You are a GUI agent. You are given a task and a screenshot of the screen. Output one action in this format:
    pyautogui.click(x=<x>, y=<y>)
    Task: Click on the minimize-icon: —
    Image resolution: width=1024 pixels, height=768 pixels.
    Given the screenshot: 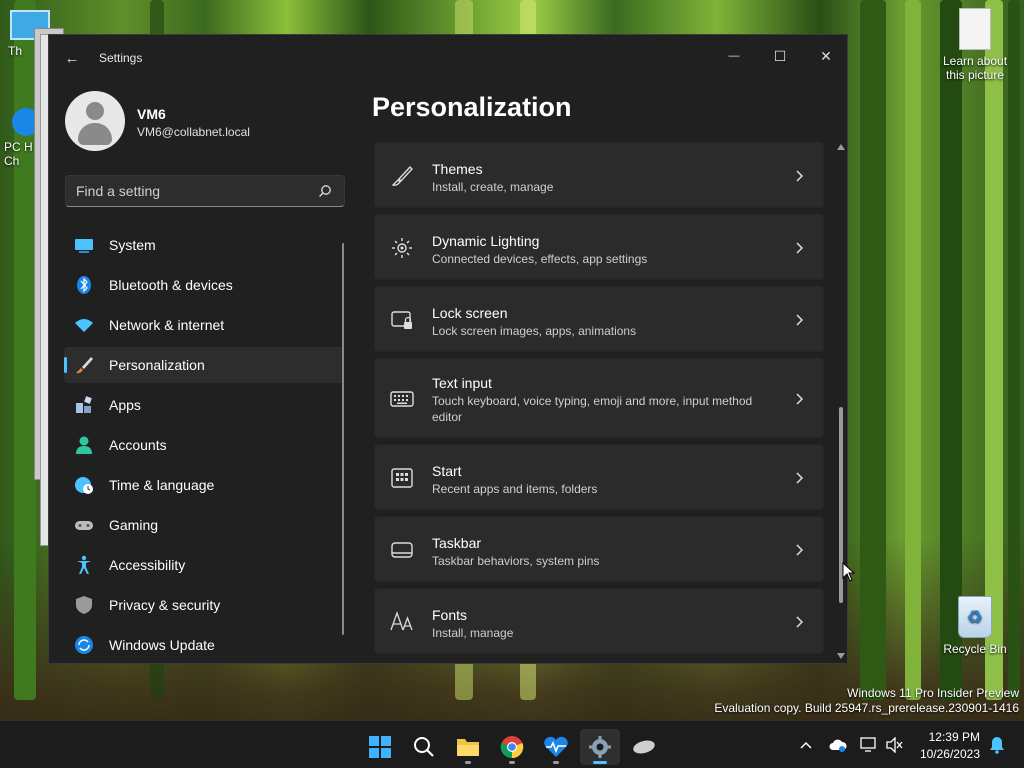 What is the action you would take?
    pyautogui.click(x=734, y=56)
    